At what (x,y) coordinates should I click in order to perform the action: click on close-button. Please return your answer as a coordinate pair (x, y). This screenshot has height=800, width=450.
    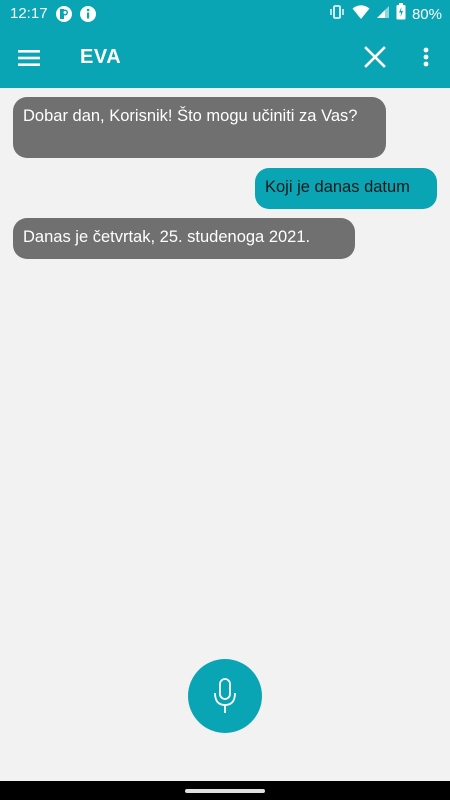
    Looking at the image, I should click on (375, 57).